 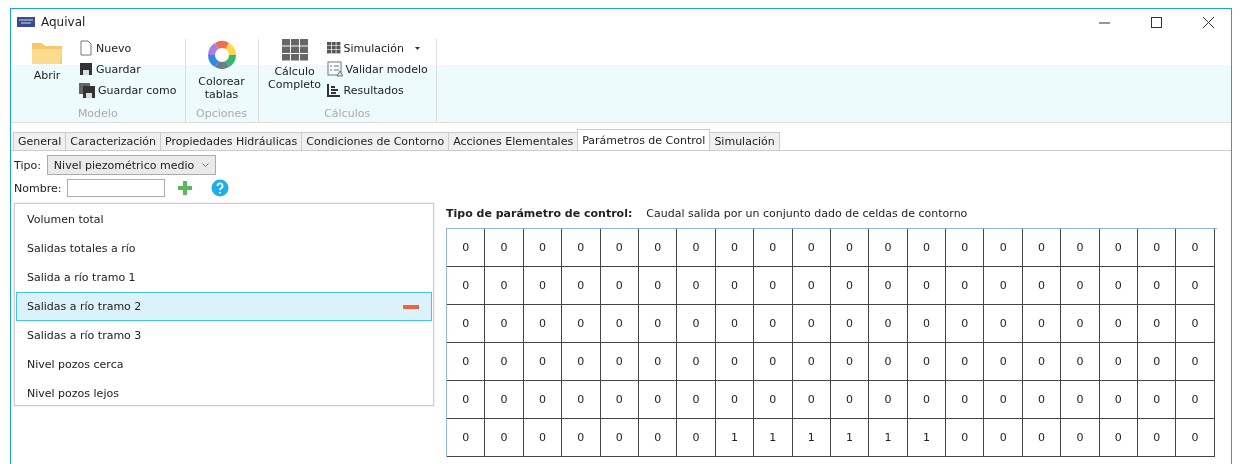 What do you see at coordinates (411, 306) in the screenshot?
I see `remove-icon` at bounding box center [411, 306].